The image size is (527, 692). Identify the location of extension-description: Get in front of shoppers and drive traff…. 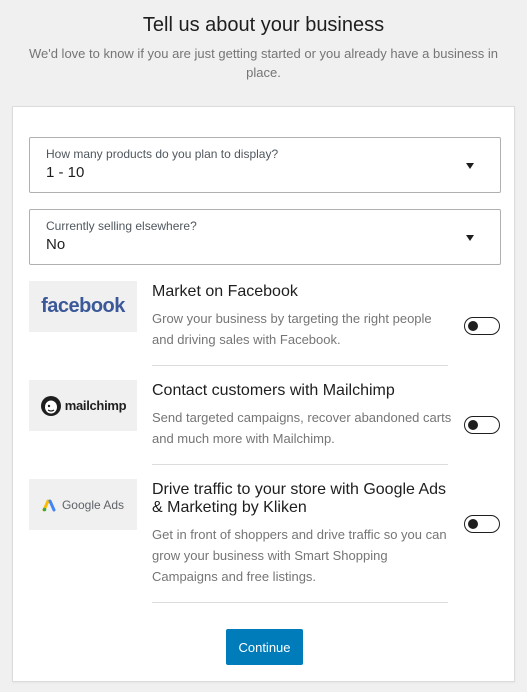
(299, 555).